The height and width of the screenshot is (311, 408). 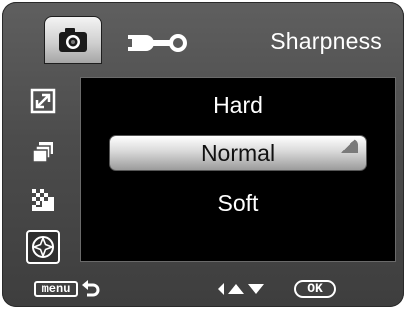 What do you see at coordinates (244, 289) in the screenshot?
I see `navigation-arrows-icon` at bounding box center [244, 289].